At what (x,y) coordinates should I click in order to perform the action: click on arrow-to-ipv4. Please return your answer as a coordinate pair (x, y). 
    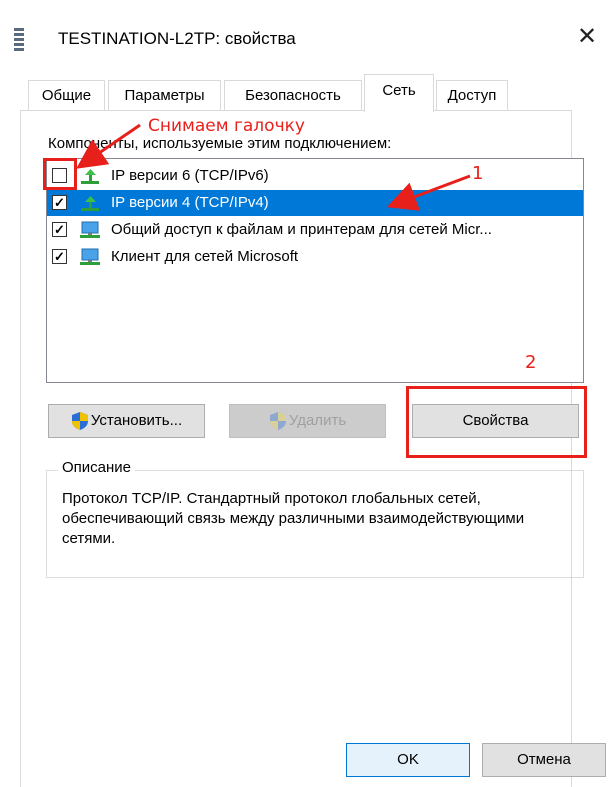
    Looking at the image, I should click on (428, 192).